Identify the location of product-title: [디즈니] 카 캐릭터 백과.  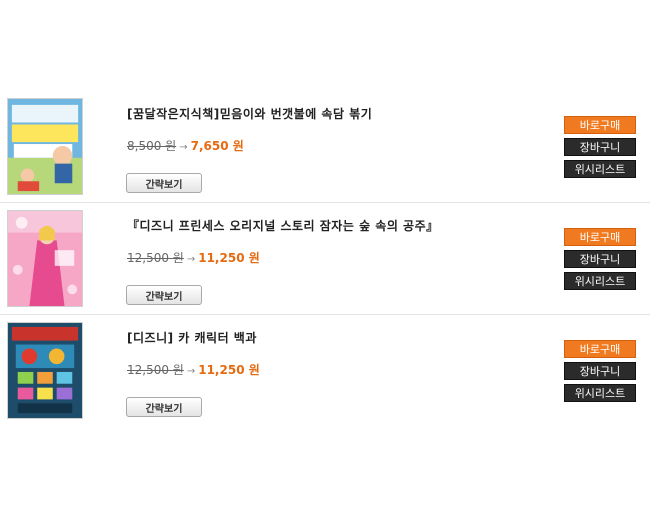
(192, 337).